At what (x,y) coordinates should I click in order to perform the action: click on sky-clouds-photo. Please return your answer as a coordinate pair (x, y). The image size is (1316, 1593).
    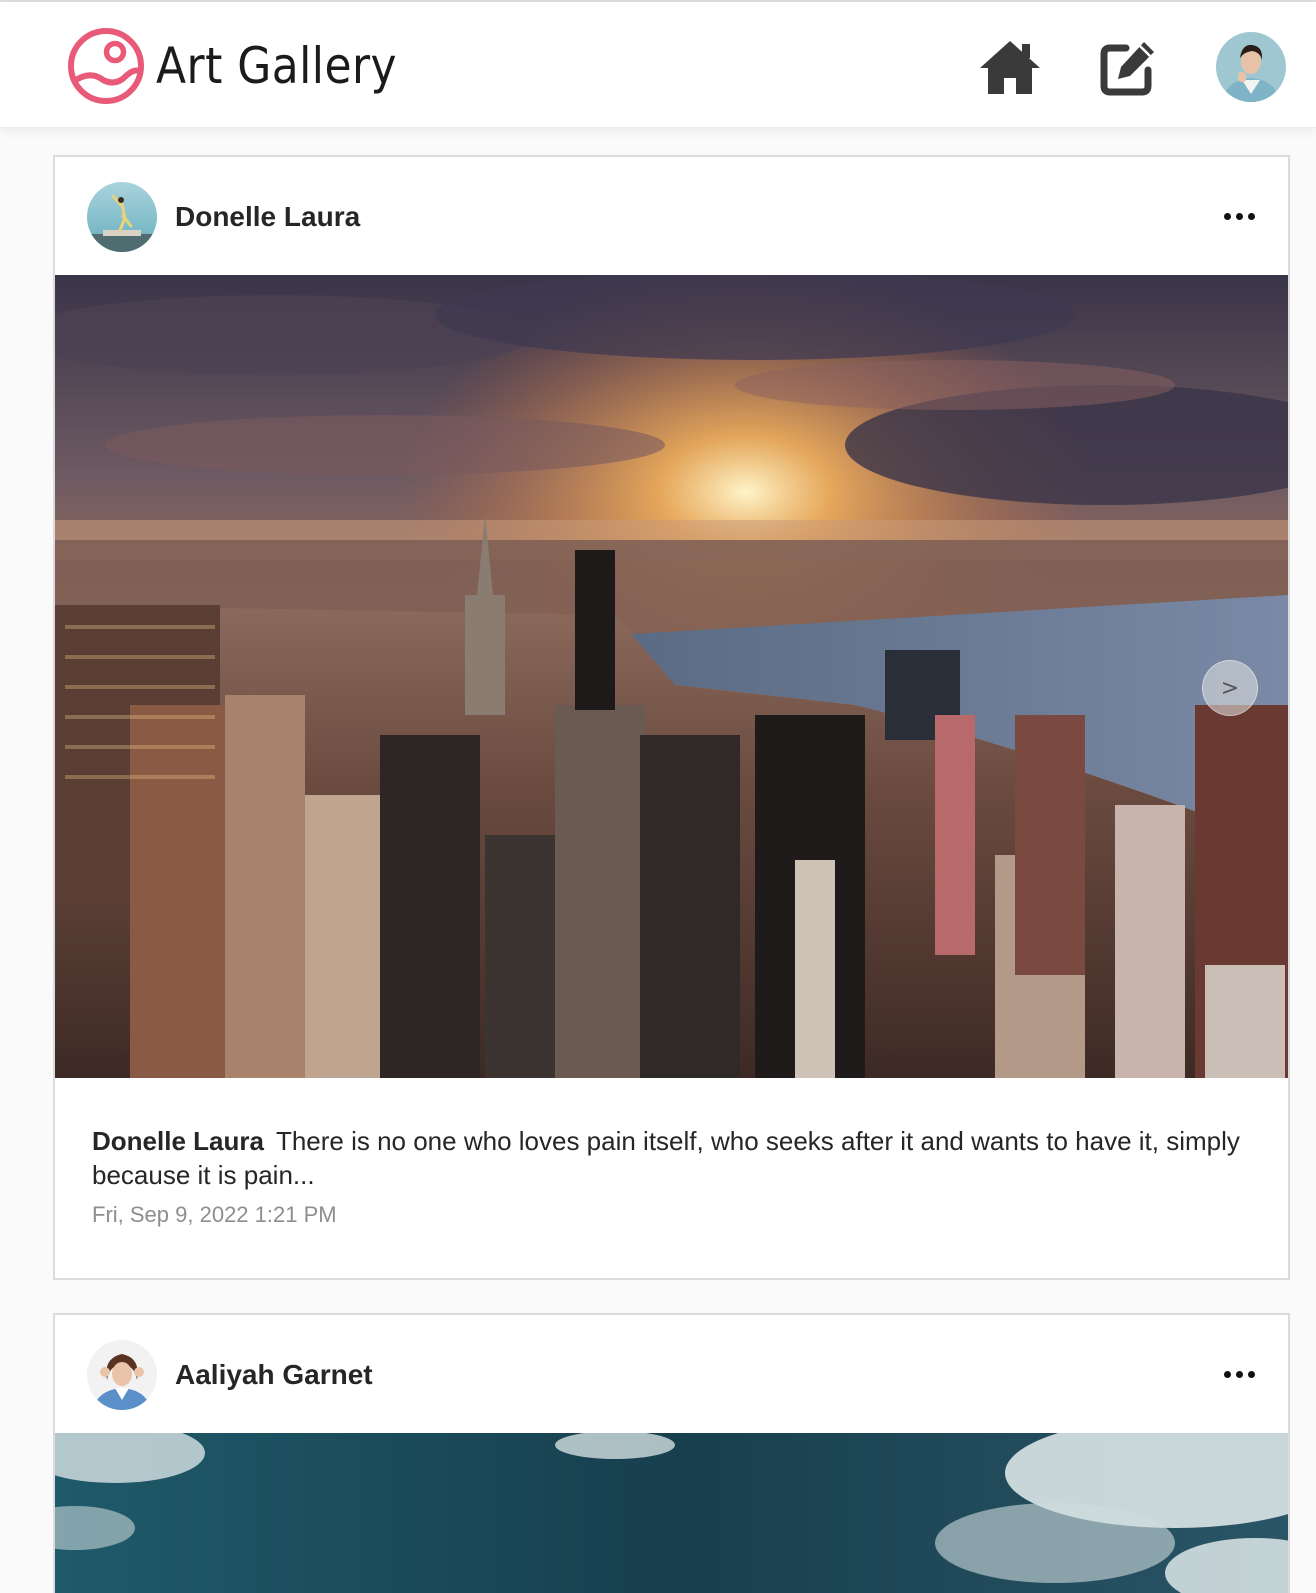
    Looking at the image, I should click on (671, 1513).